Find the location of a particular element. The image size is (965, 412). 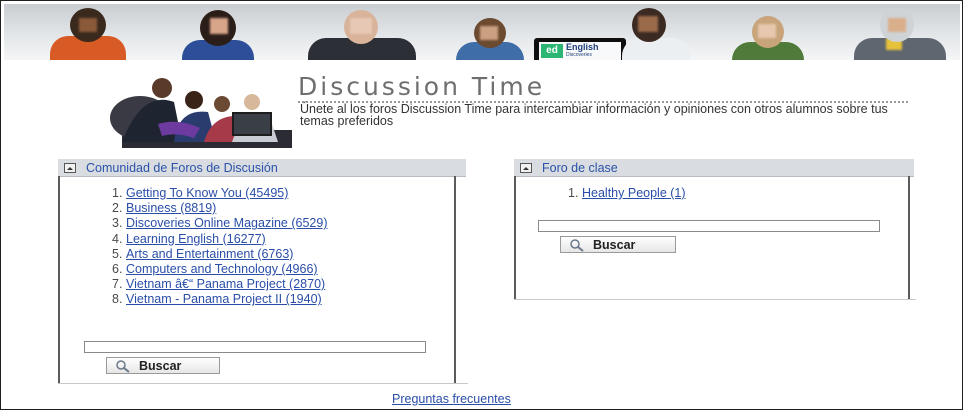

forum-link: Vietnam - Panama Project II (1940) is located at coordinates (224, 299).